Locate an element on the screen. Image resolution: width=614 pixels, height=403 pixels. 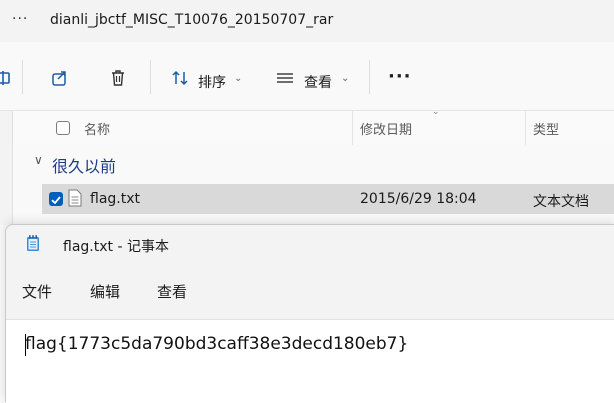
sort-button: 排序 is located at coordinates (212, 82).